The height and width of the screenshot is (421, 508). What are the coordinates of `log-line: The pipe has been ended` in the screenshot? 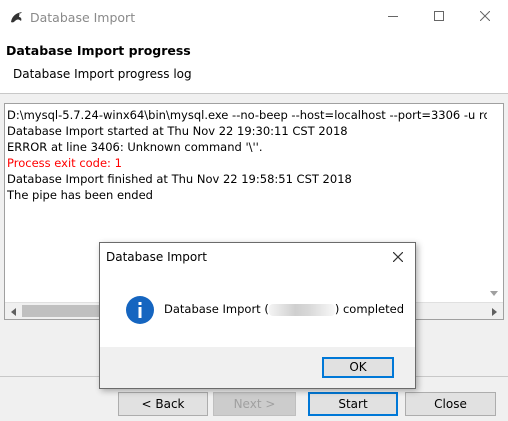 It's located at (80, 195).